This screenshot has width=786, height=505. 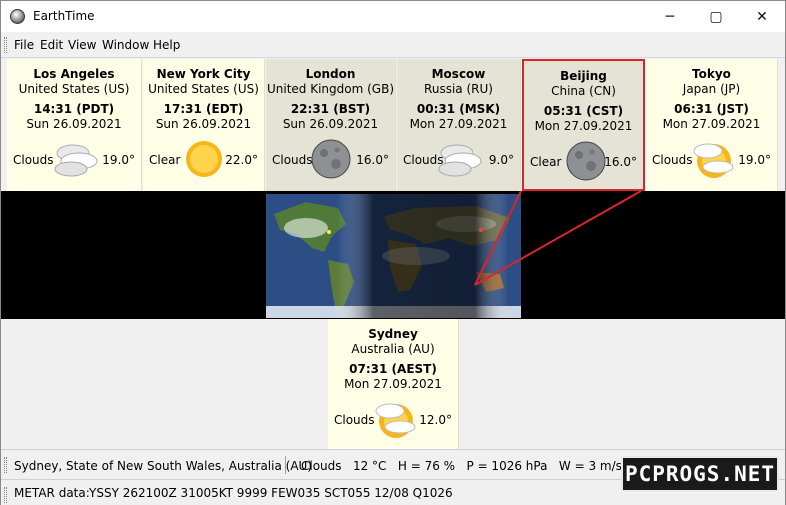 I want to click on minimize-icon: ─, so click(x=670, y=16).